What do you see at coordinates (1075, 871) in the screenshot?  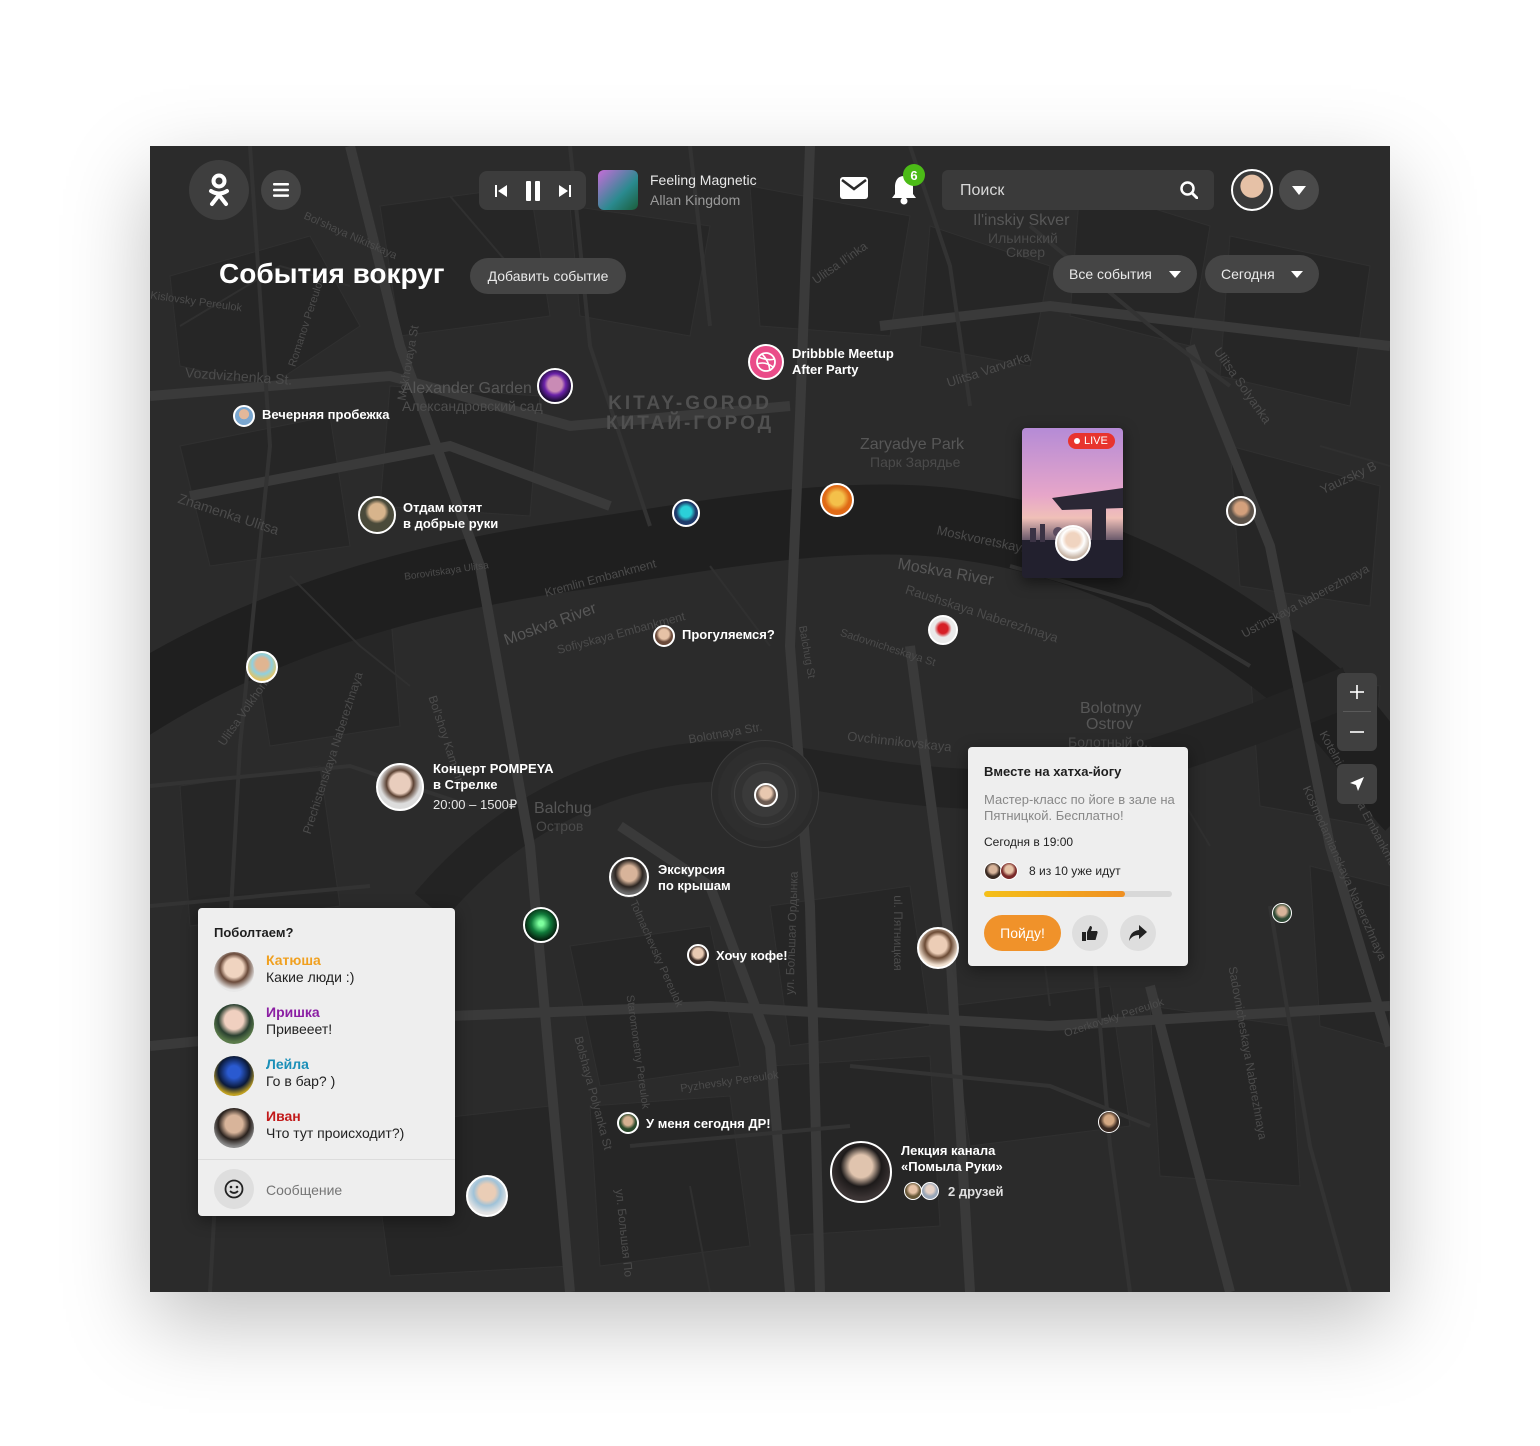 I see `attendee-count: 8 из 10 уже идут` at bounding box center [1075, 871].